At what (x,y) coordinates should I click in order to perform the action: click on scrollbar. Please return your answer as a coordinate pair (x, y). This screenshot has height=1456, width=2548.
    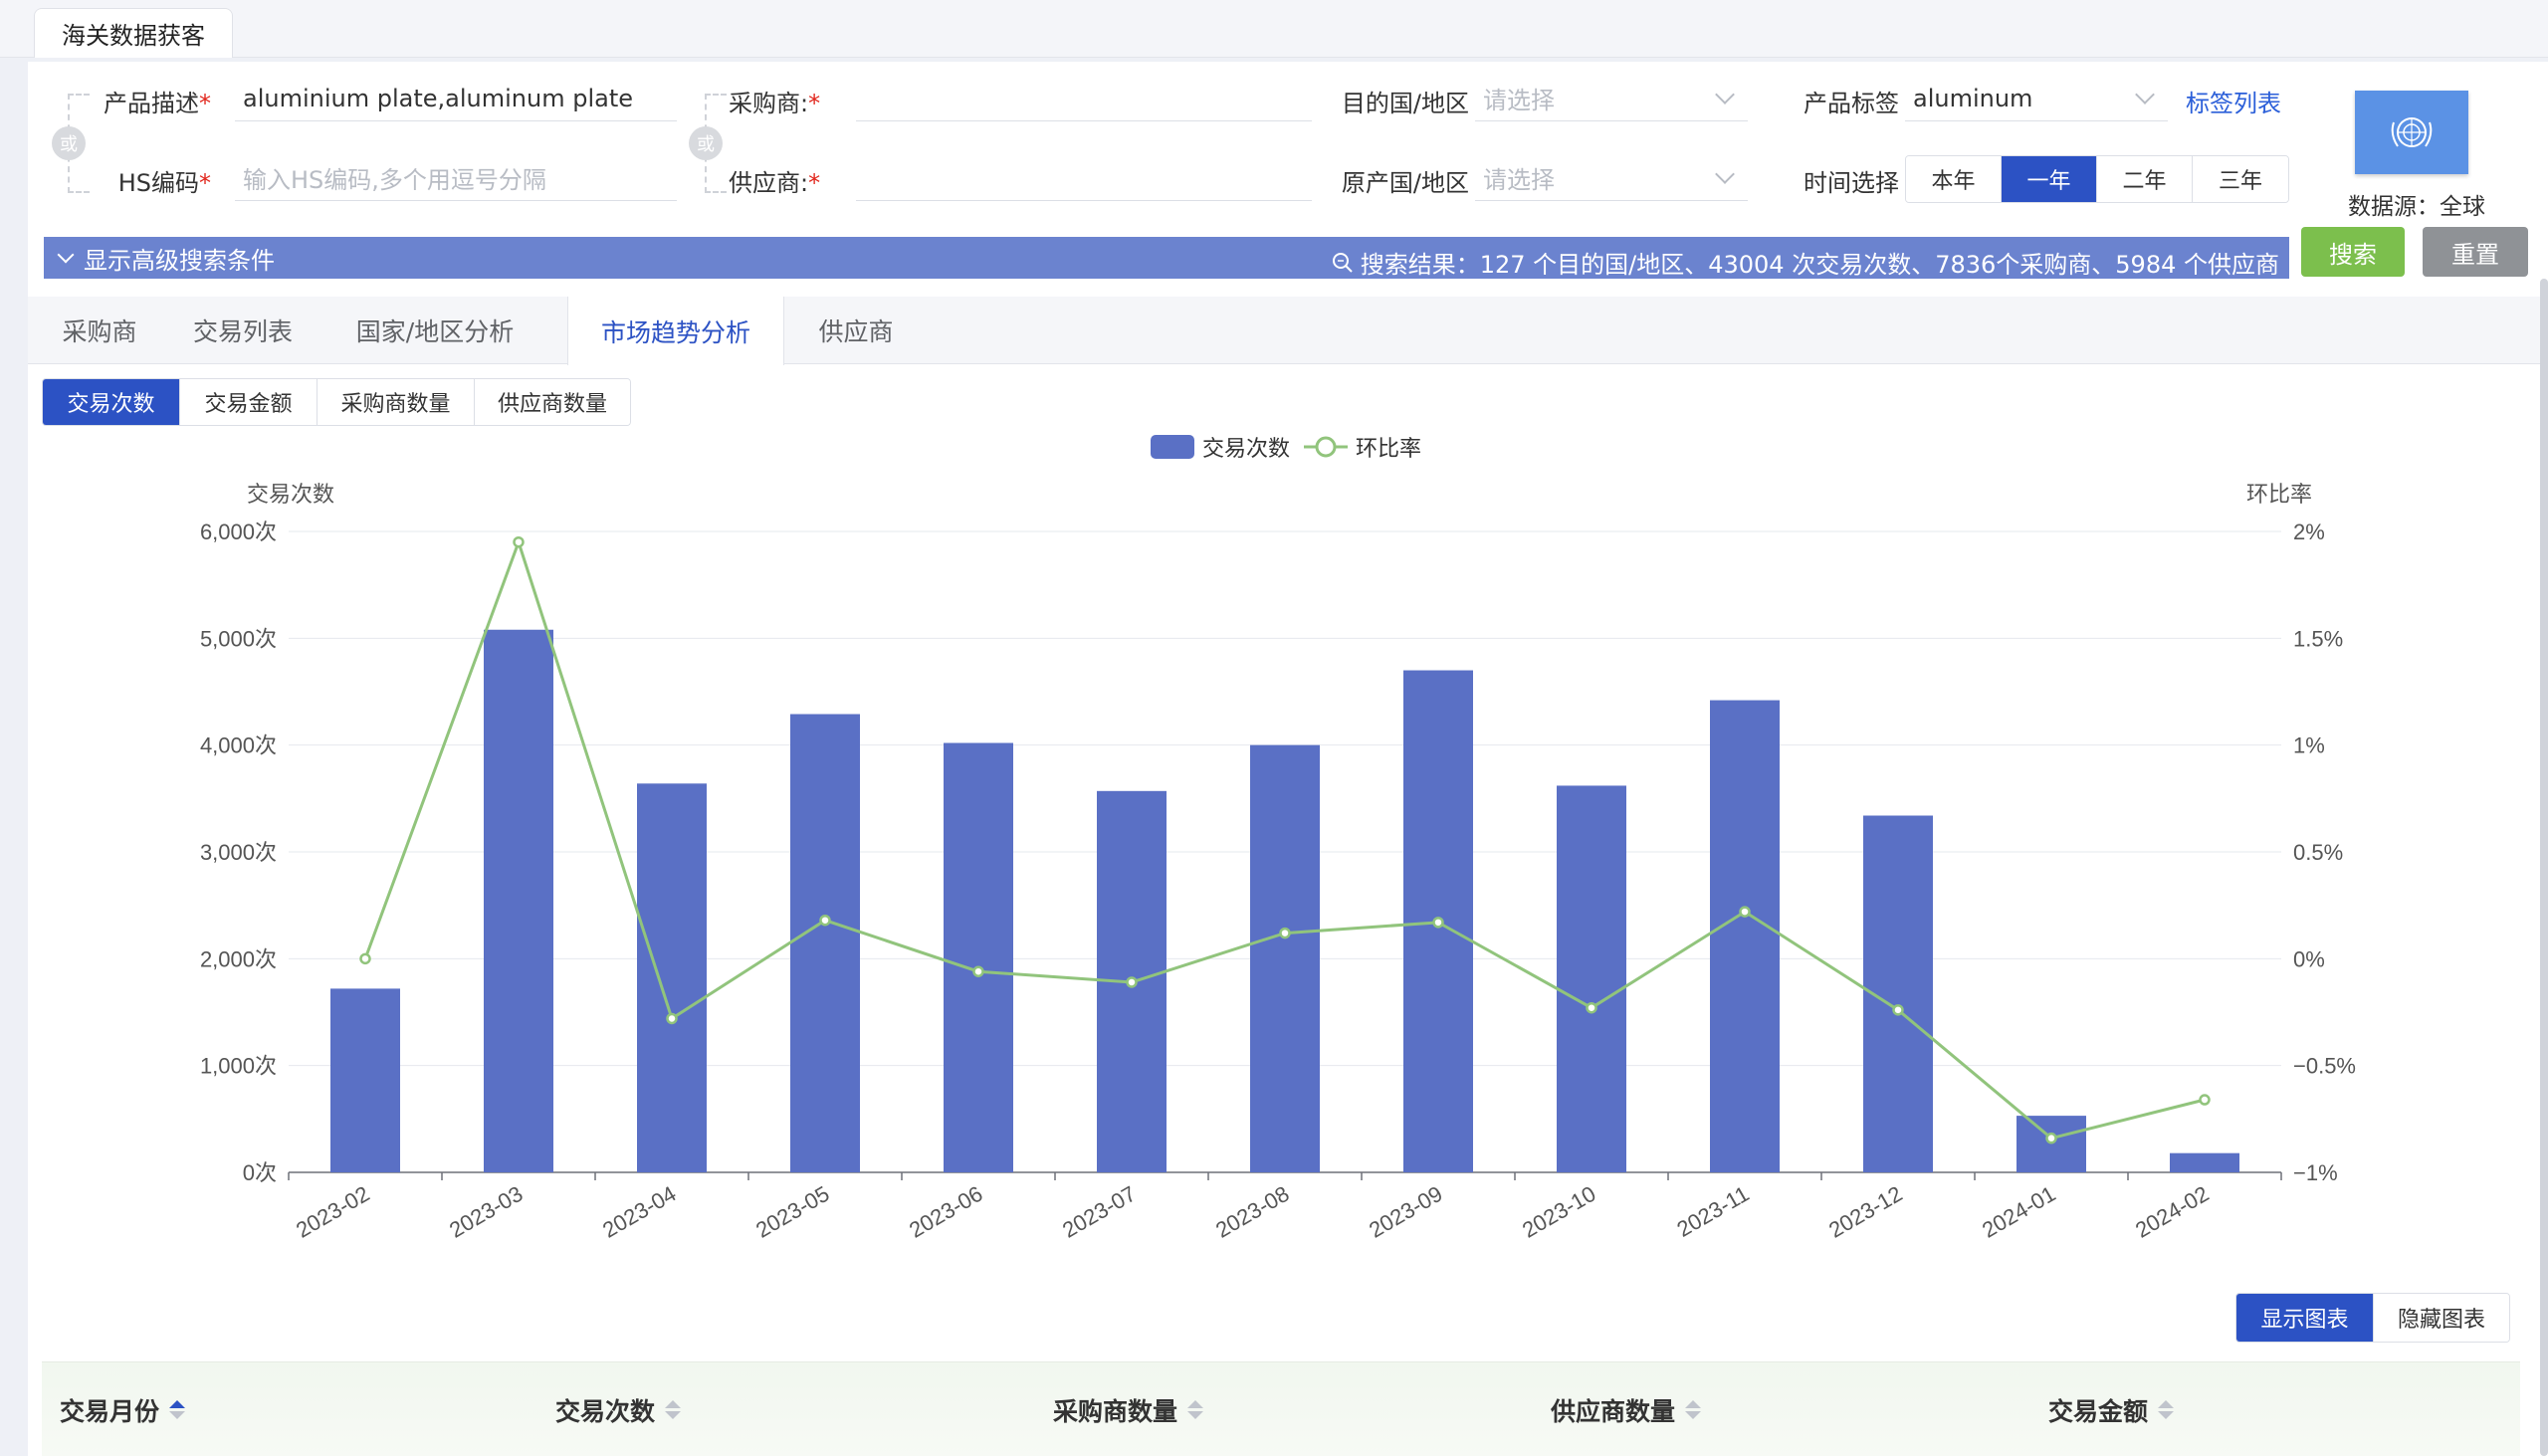
    Looking at the image, I should click on (2544, 867).